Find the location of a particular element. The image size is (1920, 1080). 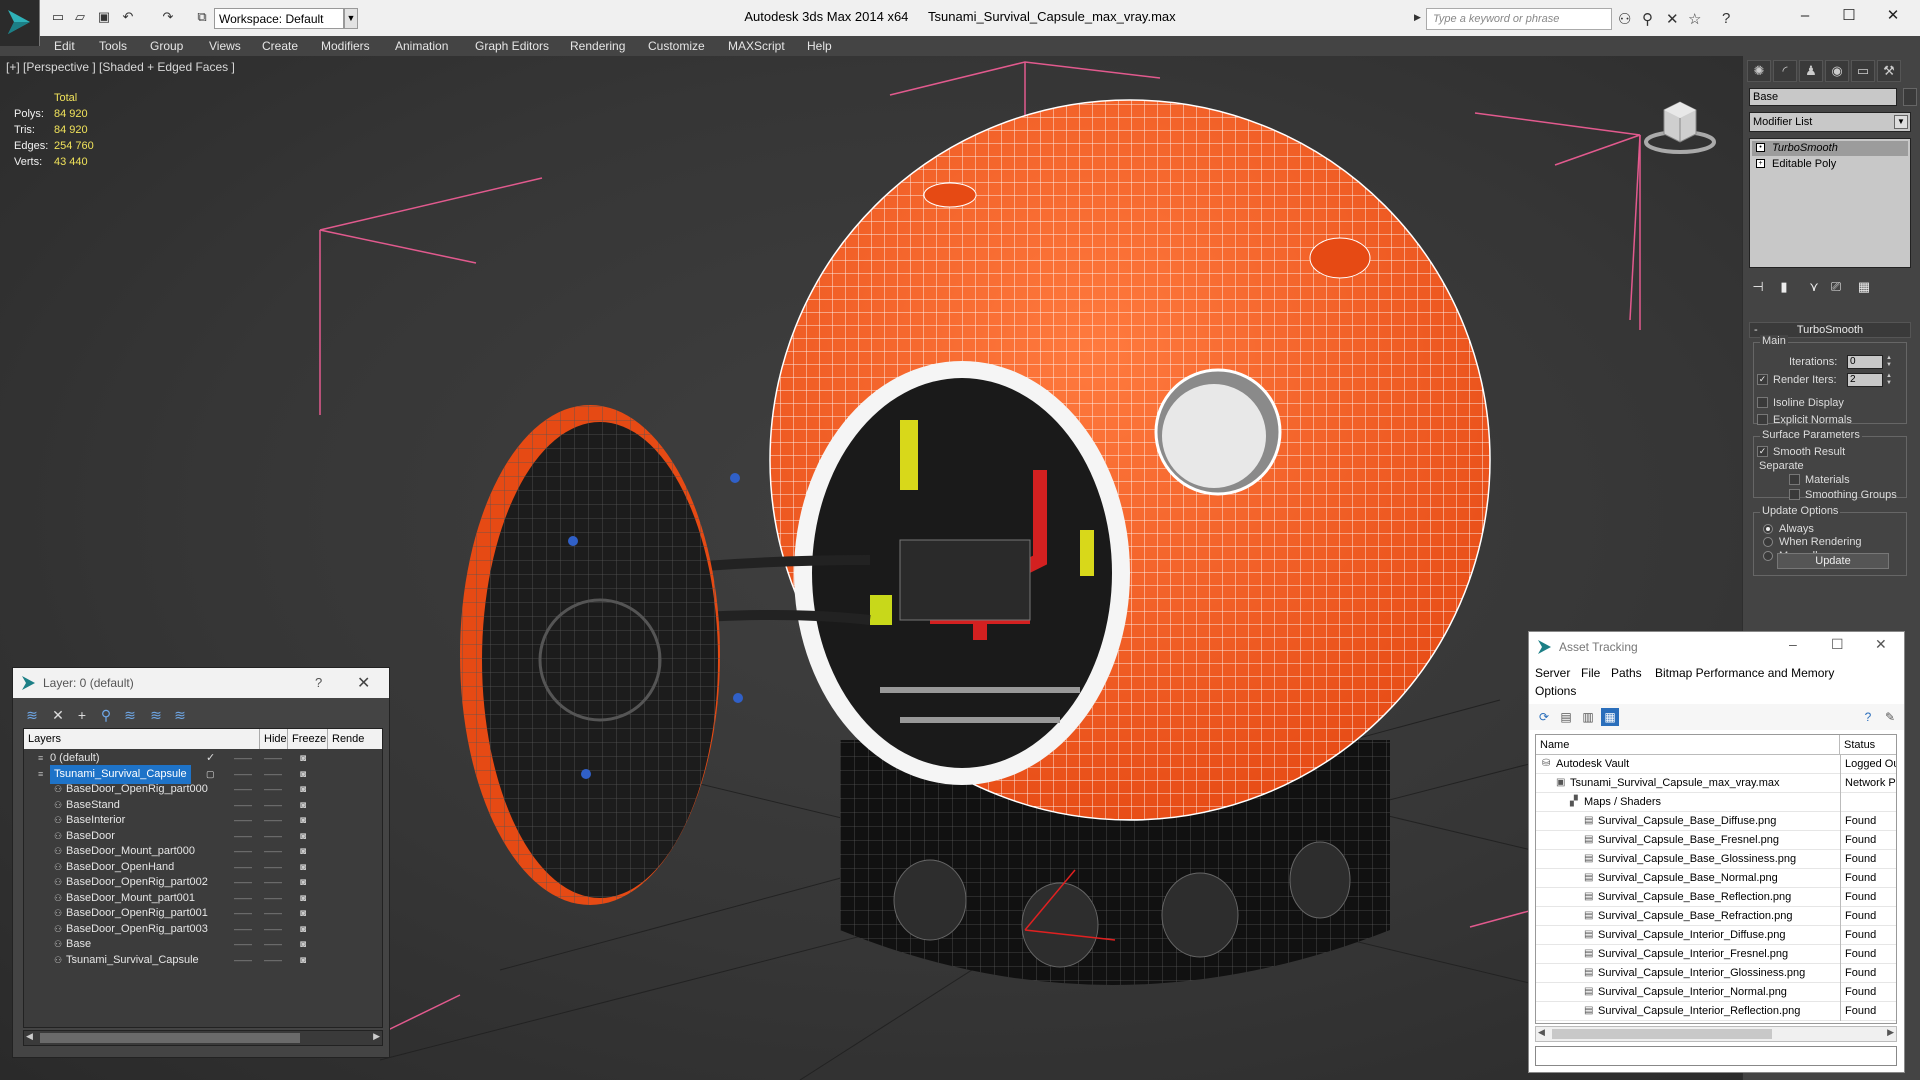

asset-row: ⛁ Autodesk Vault Logged Ou is located at coordinates (1716, 764).